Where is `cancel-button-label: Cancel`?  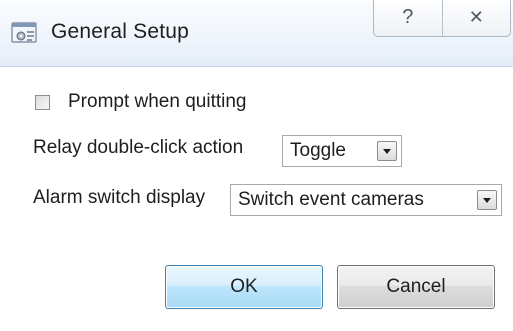 cancel-button-label: Cancel is located at coordinates (416, 286).